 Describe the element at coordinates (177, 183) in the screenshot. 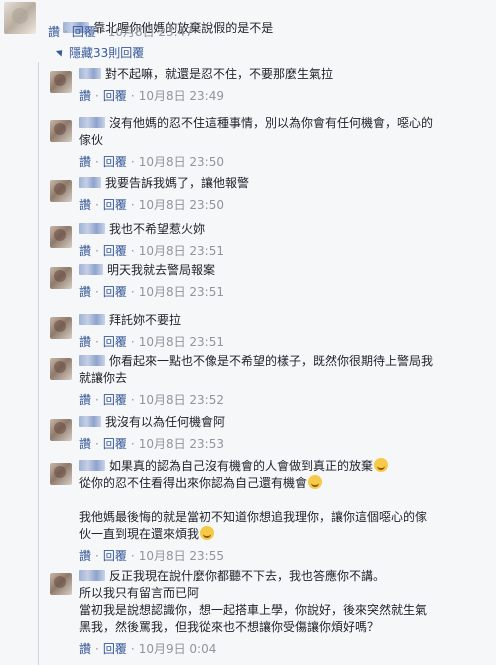

I see `reply-text: 我要告訴我媽了，讓他報警` at that location.